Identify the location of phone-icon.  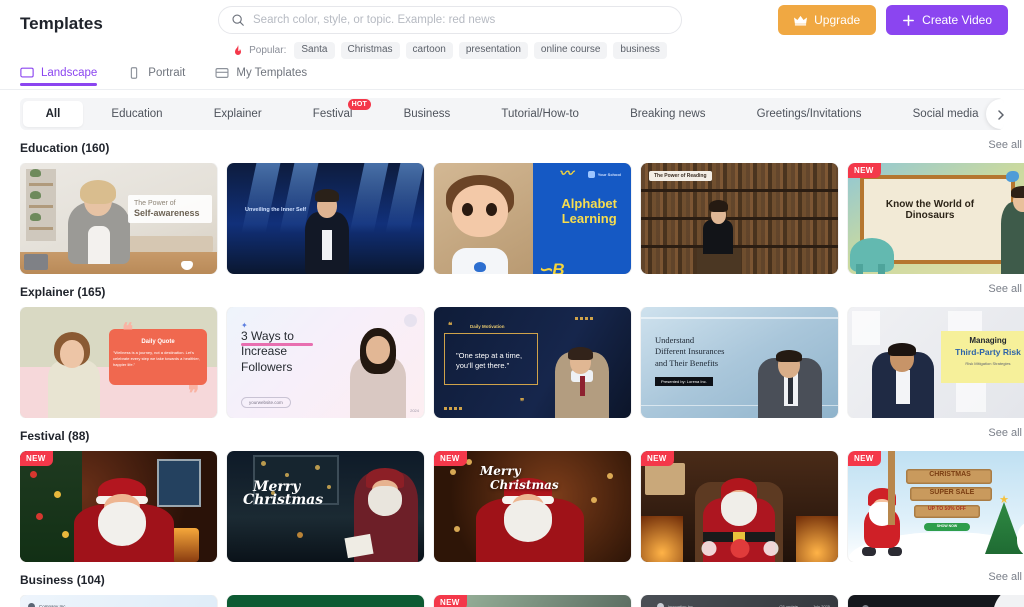
(134, 73).